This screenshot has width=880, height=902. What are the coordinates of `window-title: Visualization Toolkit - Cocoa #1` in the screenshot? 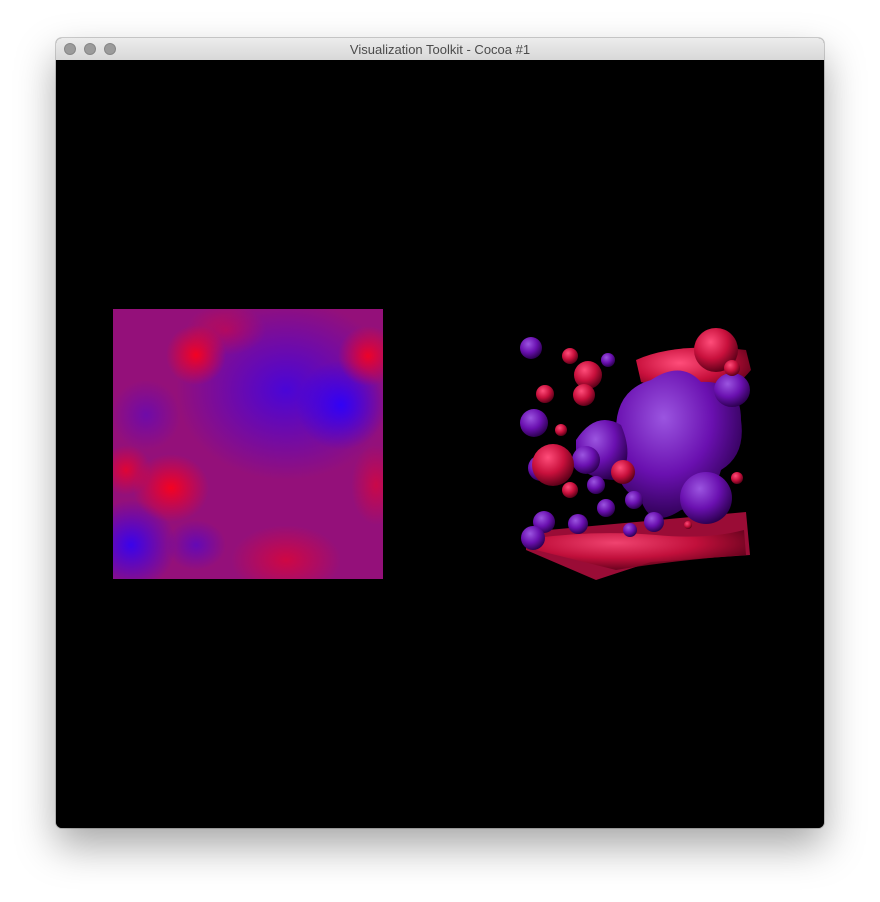 It's located at (440, 49).